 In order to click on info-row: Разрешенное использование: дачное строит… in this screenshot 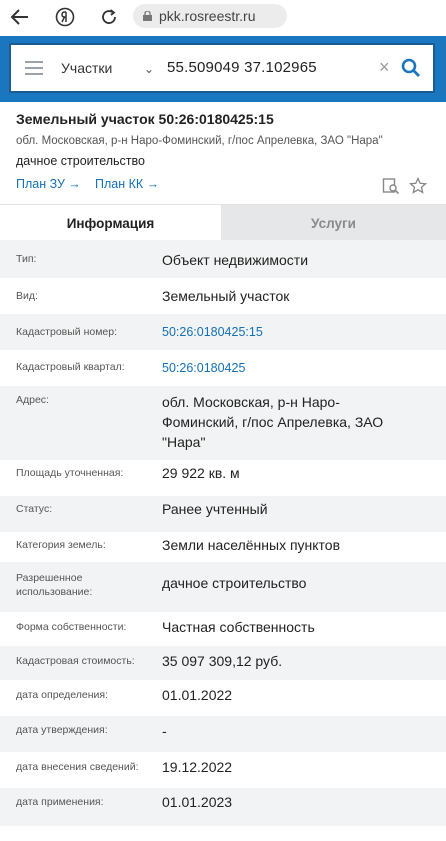, I will do `click(223, 587)`.